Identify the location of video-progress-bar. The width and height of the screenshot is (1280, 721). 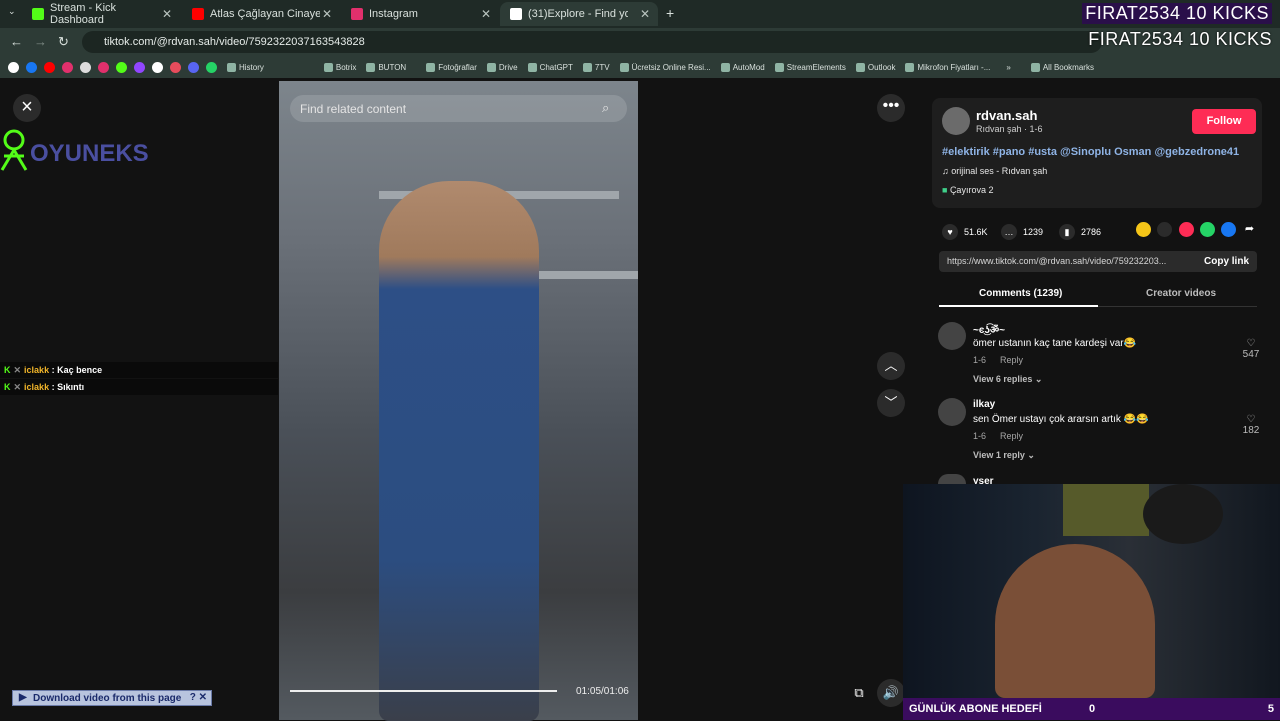
(423, 691).